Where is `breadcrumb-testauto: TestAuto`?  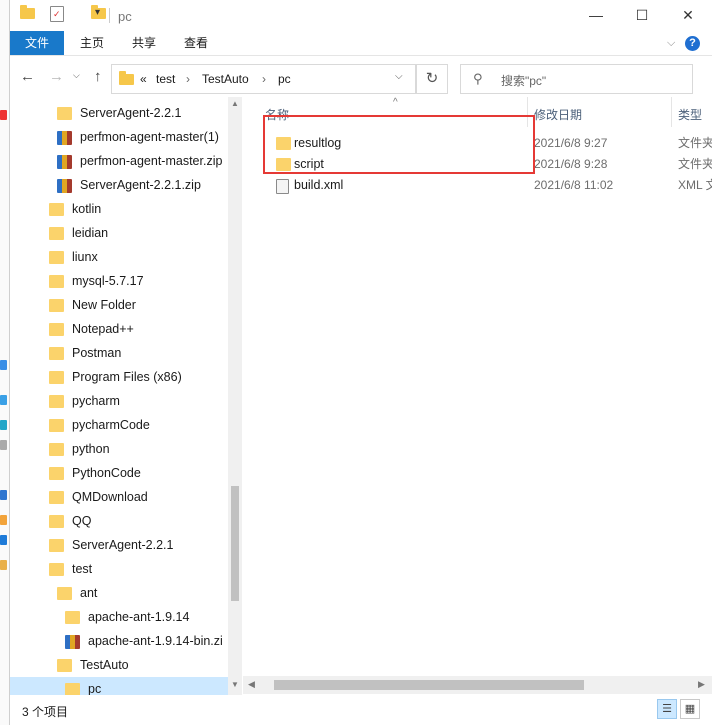
breadcrumb-testauto: TestAuto is located at coordinates (225, 79).